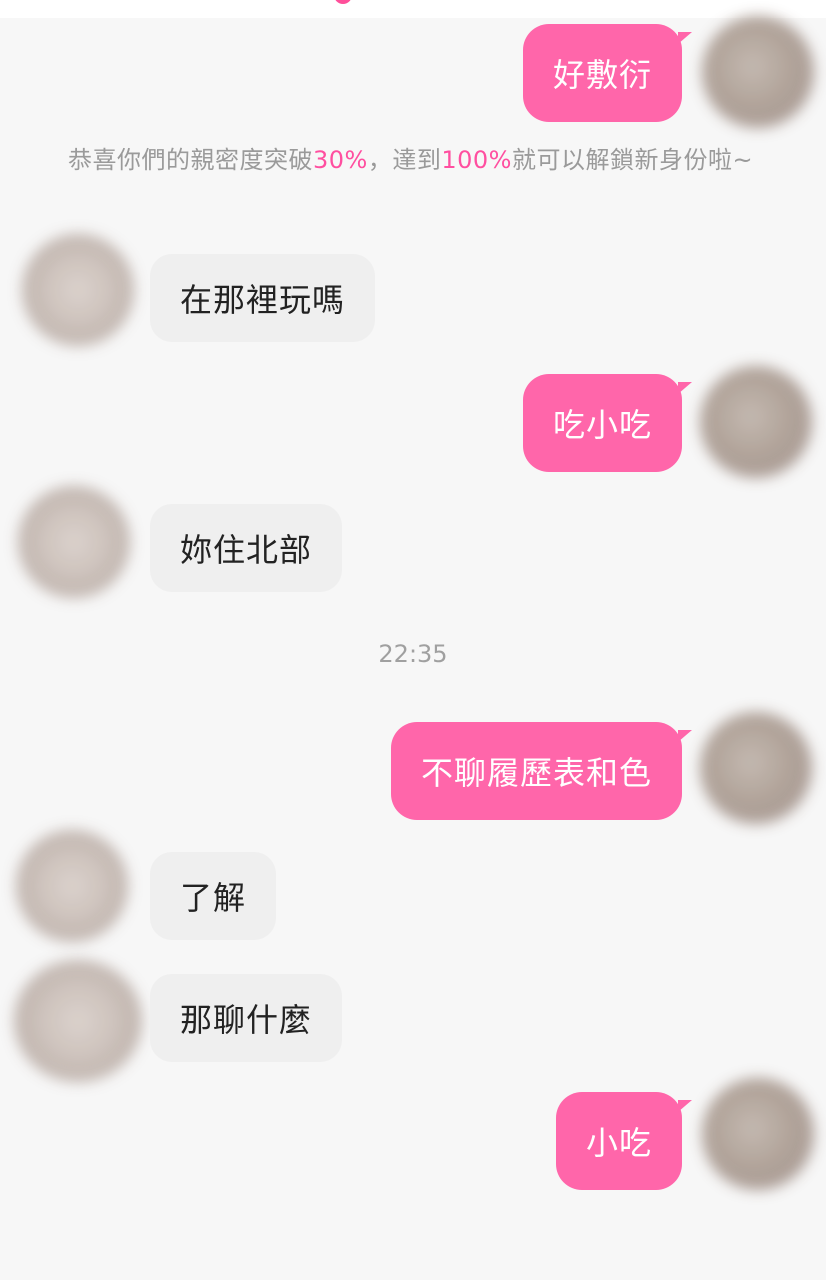  I want to click on self-message-bubble: 小吃, so click(624, 1141).